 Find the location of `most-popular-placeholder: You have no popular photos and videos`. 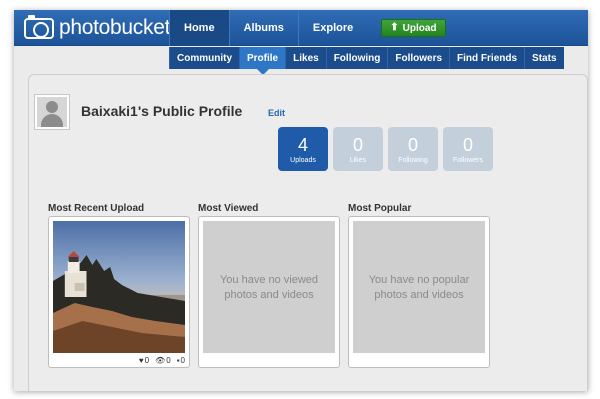

most-popular-placeholder: You have no popular photos and videos is located at coordinates (419, 287).